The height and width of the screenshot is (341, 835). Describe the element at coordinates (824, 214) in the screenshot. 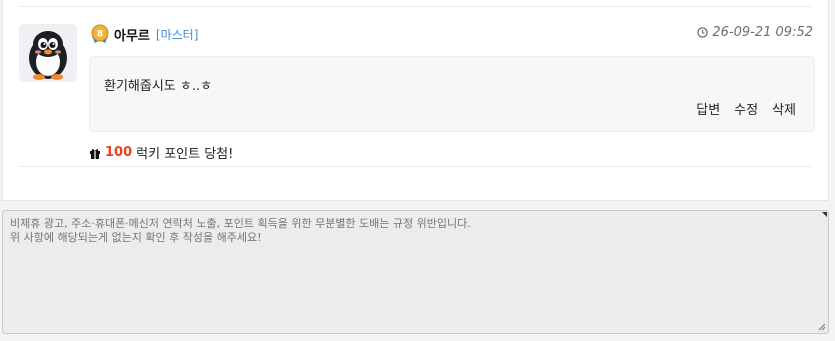

I see `corner-marker` at that location.